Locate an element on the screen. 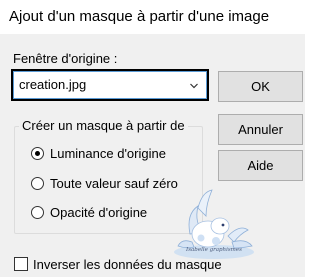 Image resolution: width=320 pixels, height=277 pixels. chevron-down-icon is located at coordinates (194, 86).